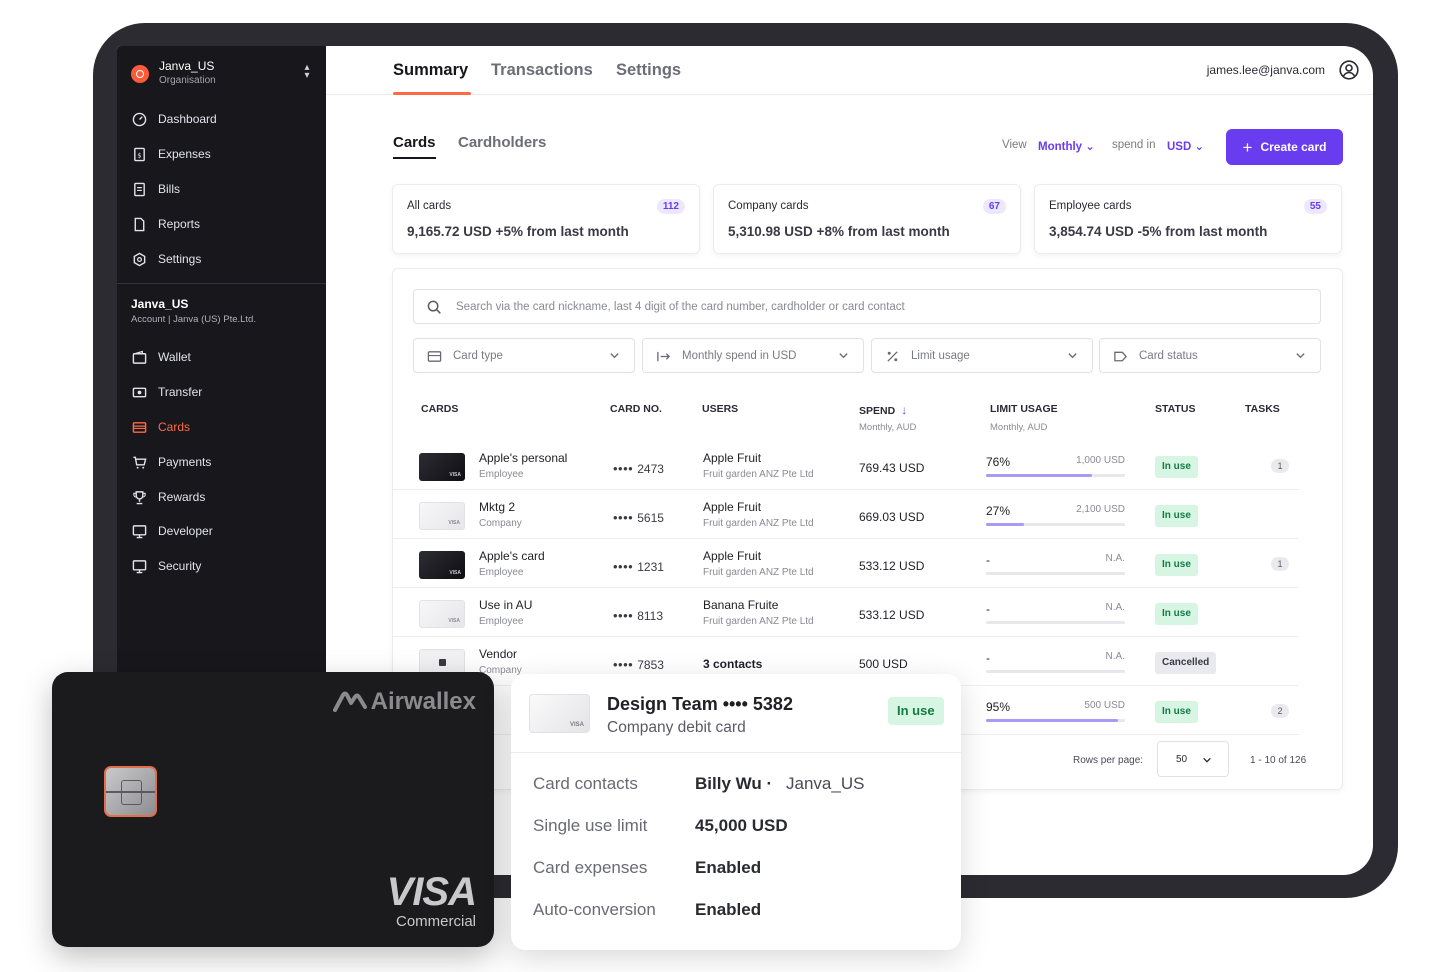 The image size is (1450, 972). Describe the element at coordinates (825, 783) in the screenshot. I see `field-value-extra: Janva_US` at that location.